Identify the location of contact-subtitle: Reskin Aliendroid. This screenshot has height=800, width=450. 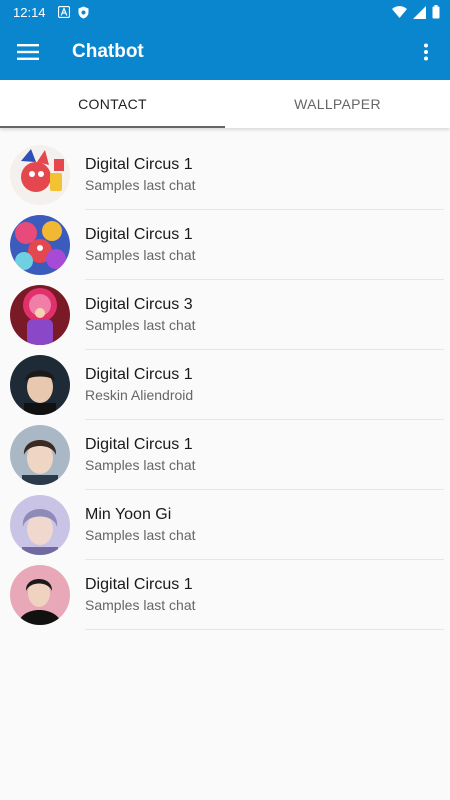
(139, 395).